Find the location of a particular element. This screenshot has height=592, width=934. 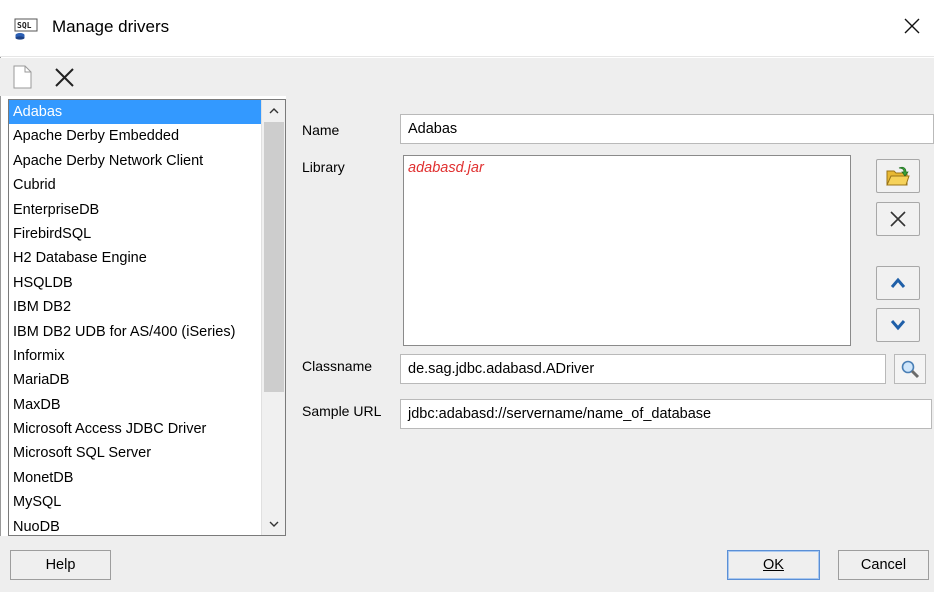

add-library-button is located at coordinates (898, 176).